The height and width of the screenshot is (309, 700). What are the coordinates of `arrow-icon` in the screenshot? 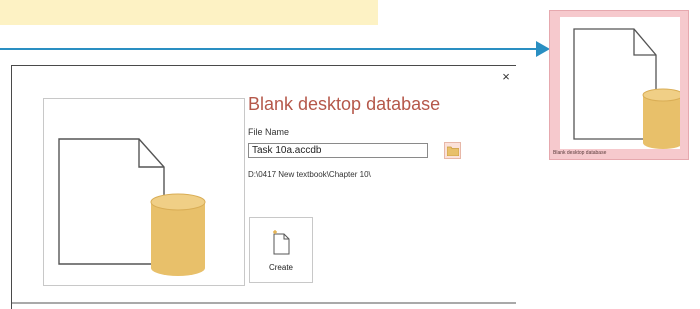 It's located at (269, 49).